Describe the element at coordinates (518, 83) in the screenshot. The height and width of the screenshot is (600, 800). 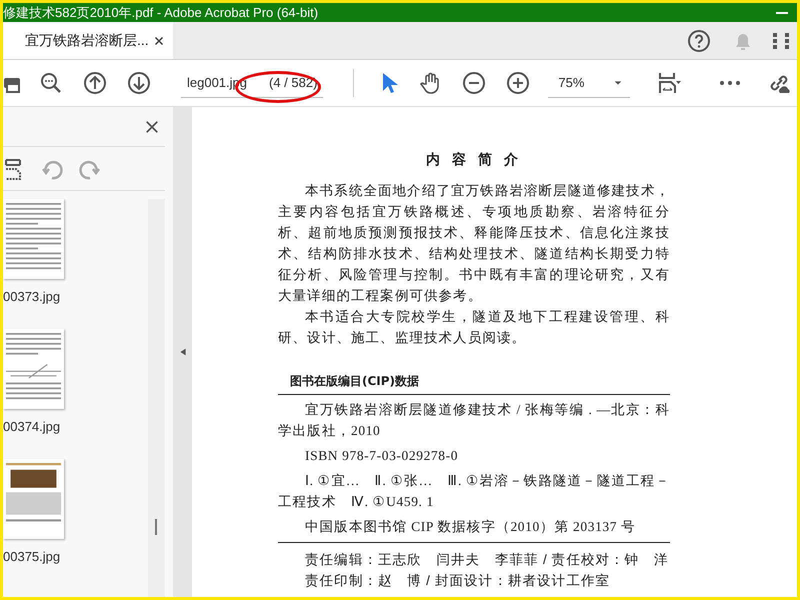
I see `zoom-in-icon` at that location.